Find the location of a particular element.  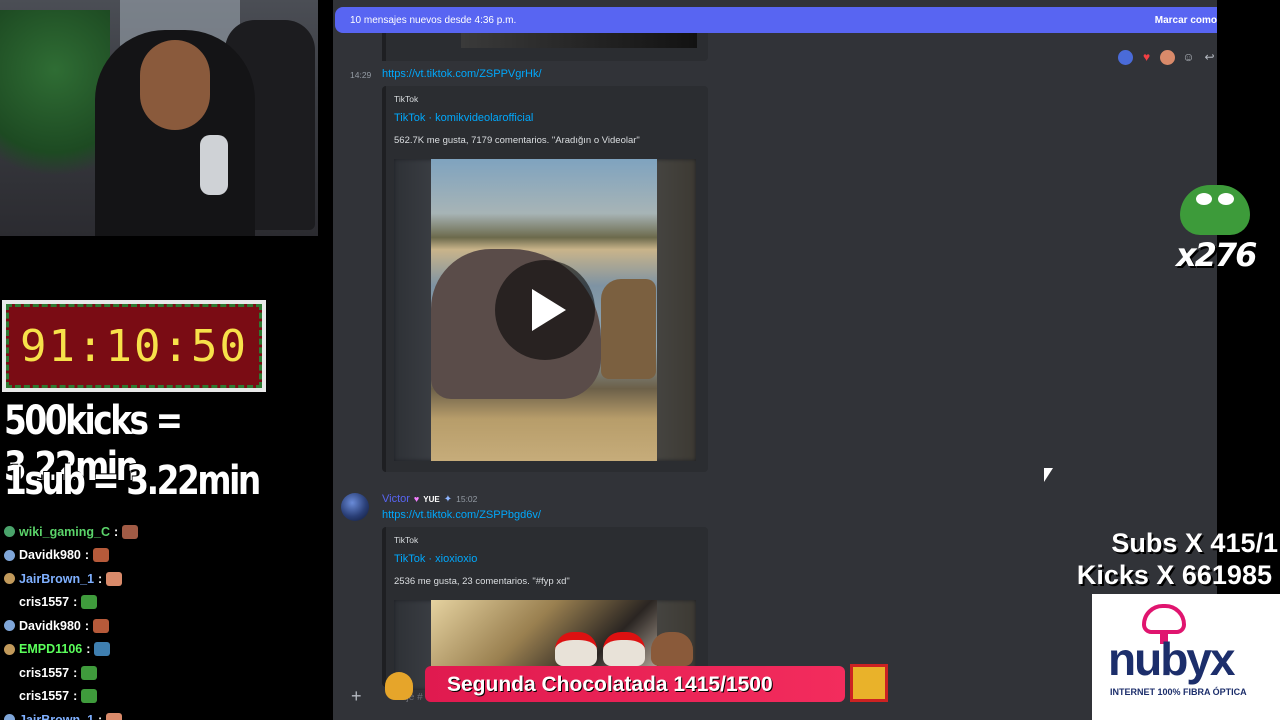

embed-video is located at coordinates (545, 310).